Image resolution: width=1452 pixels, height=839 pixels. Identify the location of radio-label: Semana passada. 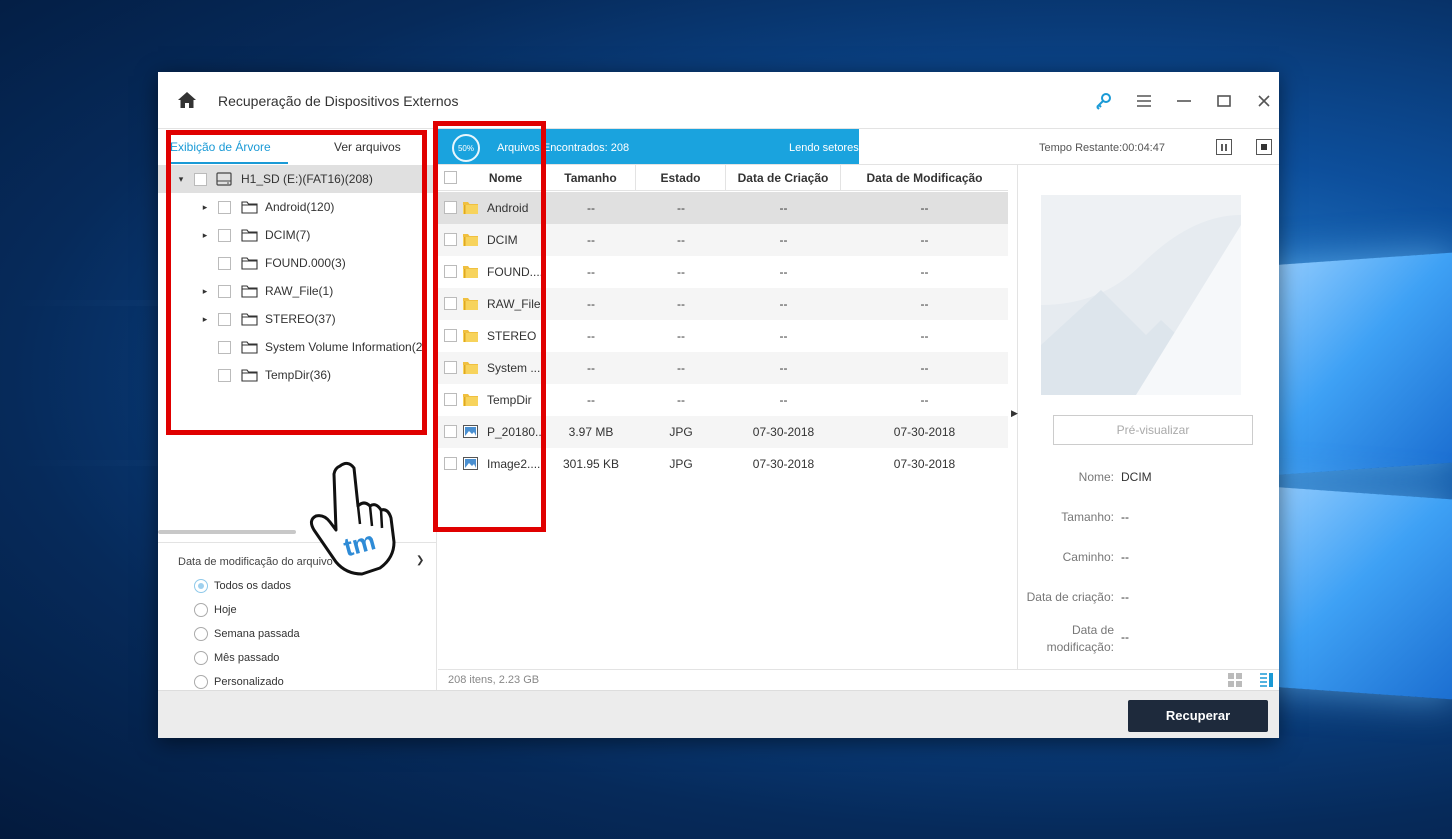
(257, 634).